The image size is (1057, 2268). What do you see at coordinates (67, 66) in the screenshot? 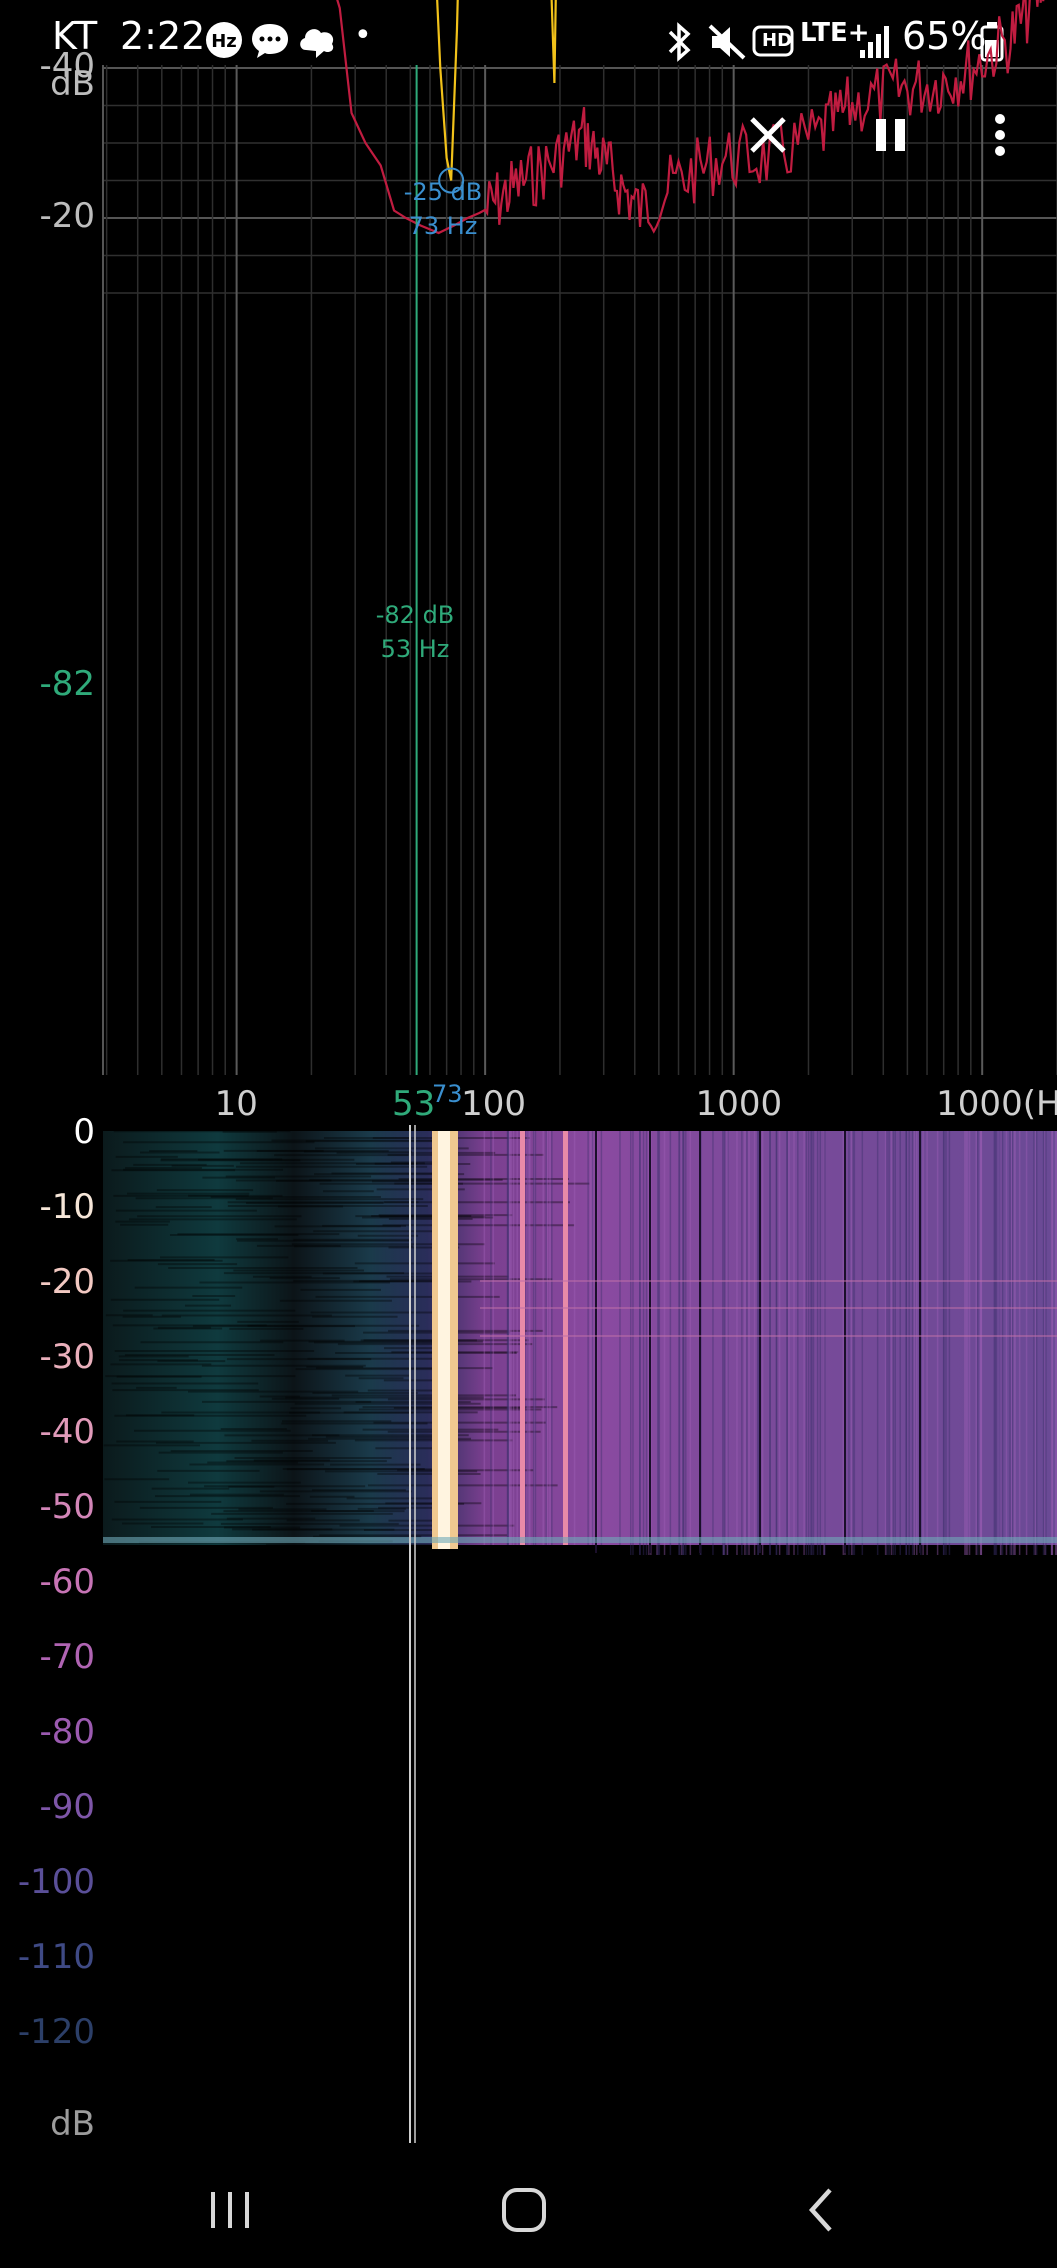
I see `spectrum-y-tick: -40` at bounding box center [67, 66].